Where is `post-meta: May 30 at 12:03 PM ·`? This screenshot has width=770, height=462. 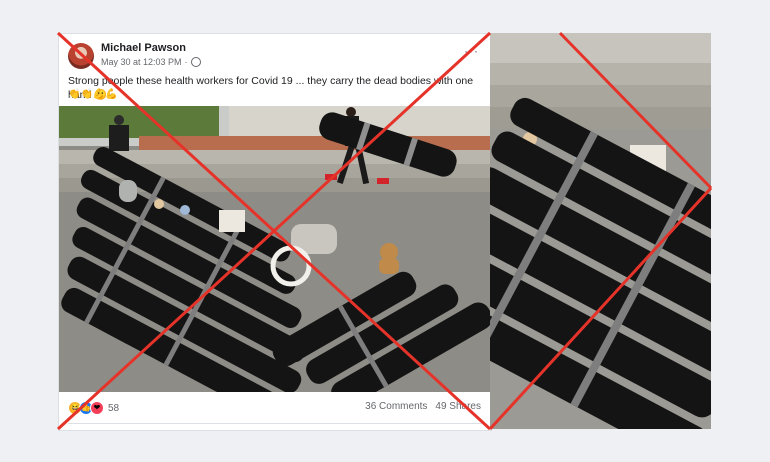 post-meta: May 30 at 12:03 PM · is located at coordinates (151, 62).